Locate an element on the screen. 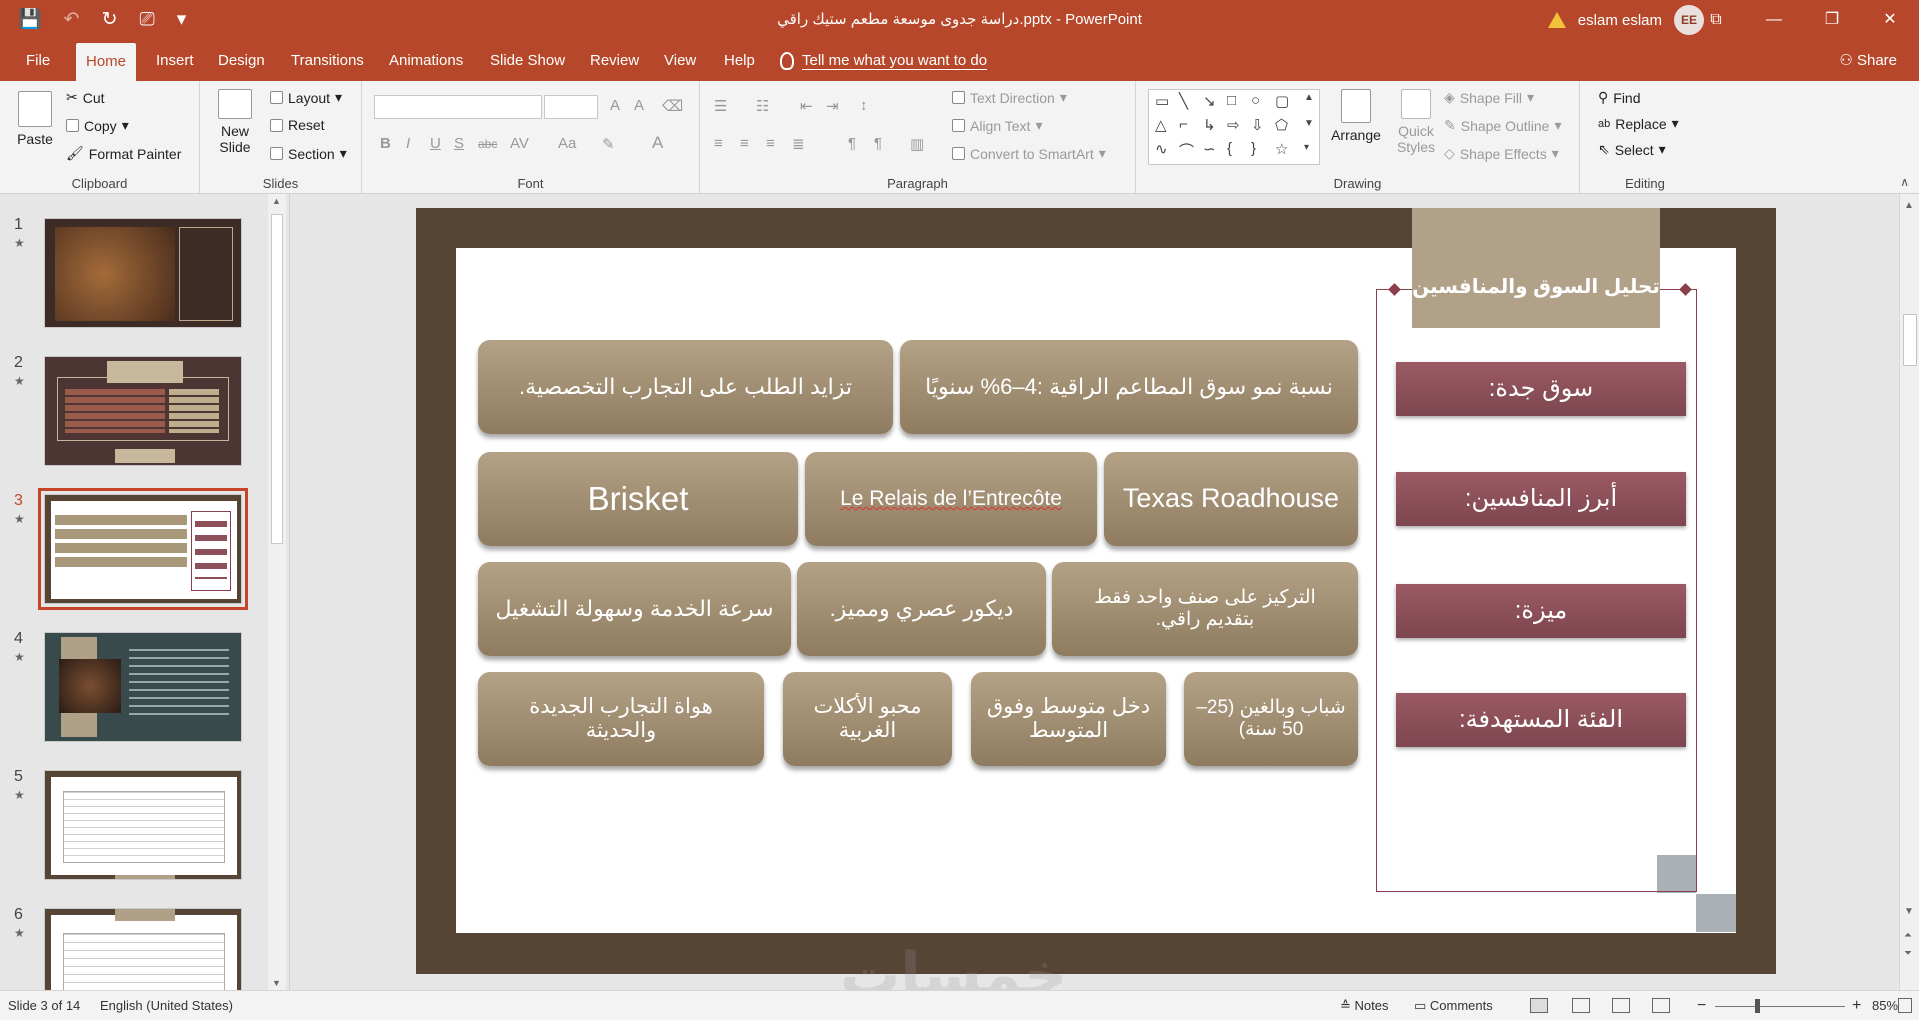 This screenshot has width=1919, height=1020. italic-icon: I is located at coordinates (408, 143).